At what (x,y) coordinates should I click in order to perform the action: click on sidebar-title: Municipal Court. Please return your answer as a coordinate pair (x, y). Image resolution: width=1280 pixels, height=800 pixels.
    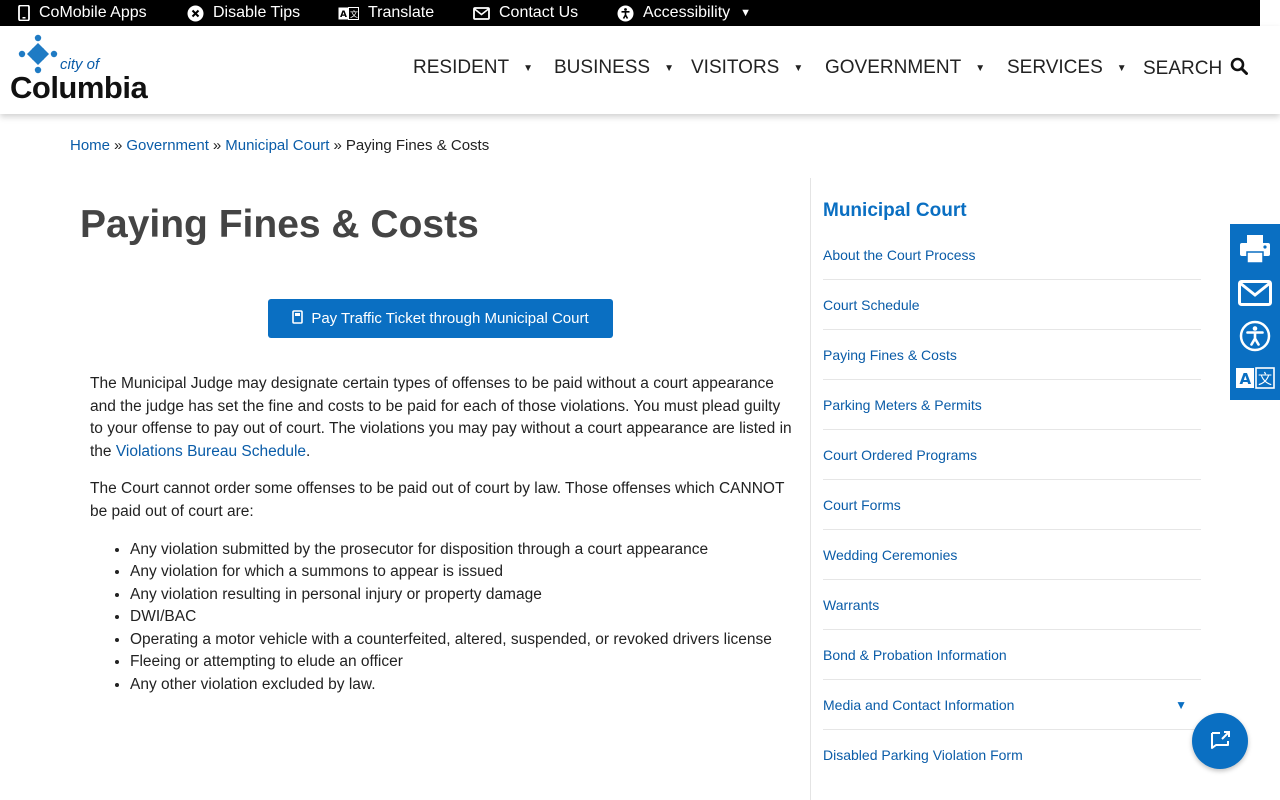
    Looking at the image, I should click on (895, 211).